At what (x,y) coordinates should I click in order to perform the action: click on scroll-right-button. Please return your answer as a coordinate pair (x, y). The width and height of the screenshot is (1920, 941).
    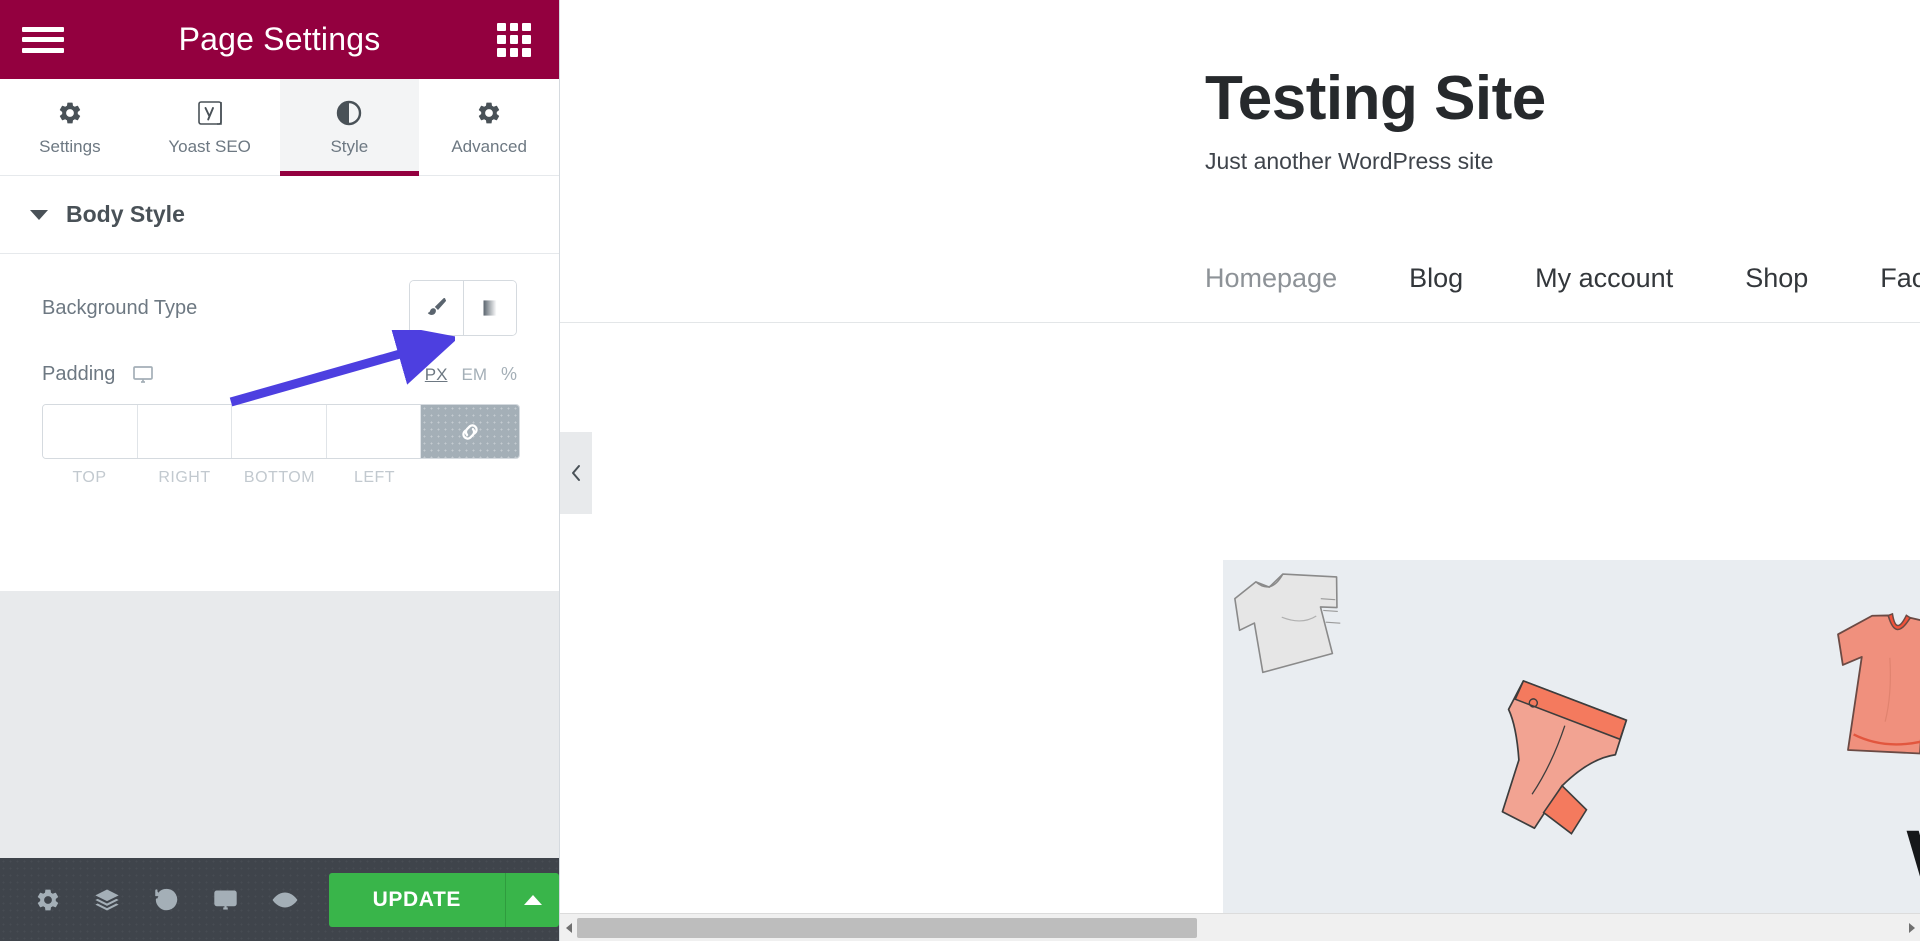
    Looking at the image, I should click on (1911, 927).